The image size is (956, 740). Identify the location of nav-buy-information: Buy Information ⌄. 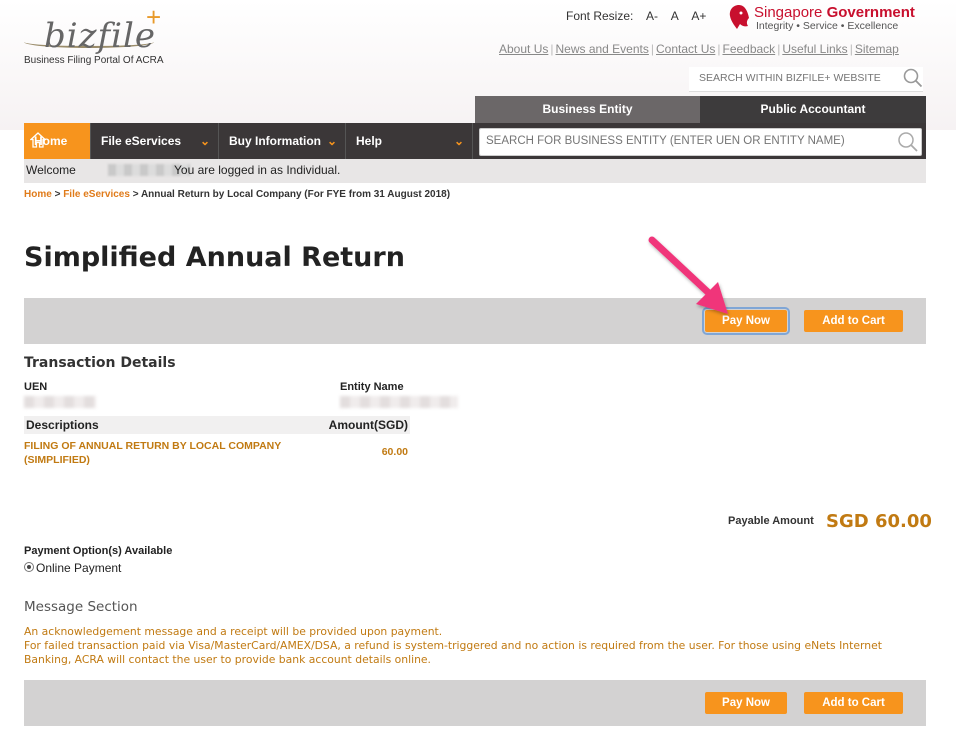
(282, 141).